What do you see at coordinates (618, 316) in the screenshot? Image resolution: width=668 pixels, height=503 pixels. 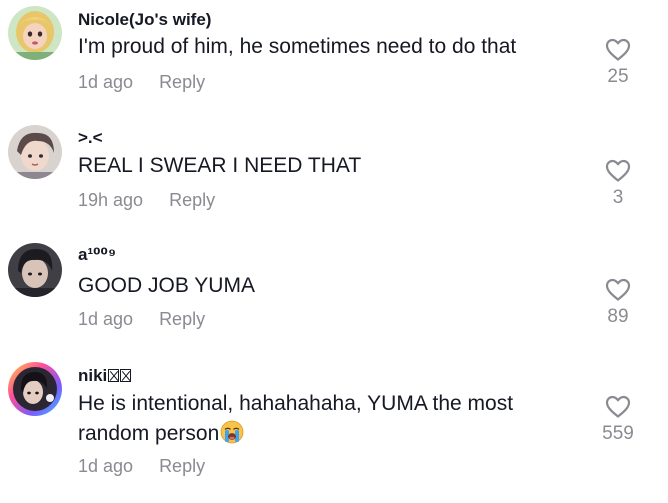 I see `like-count: 89` at bounding box center [618, 316].